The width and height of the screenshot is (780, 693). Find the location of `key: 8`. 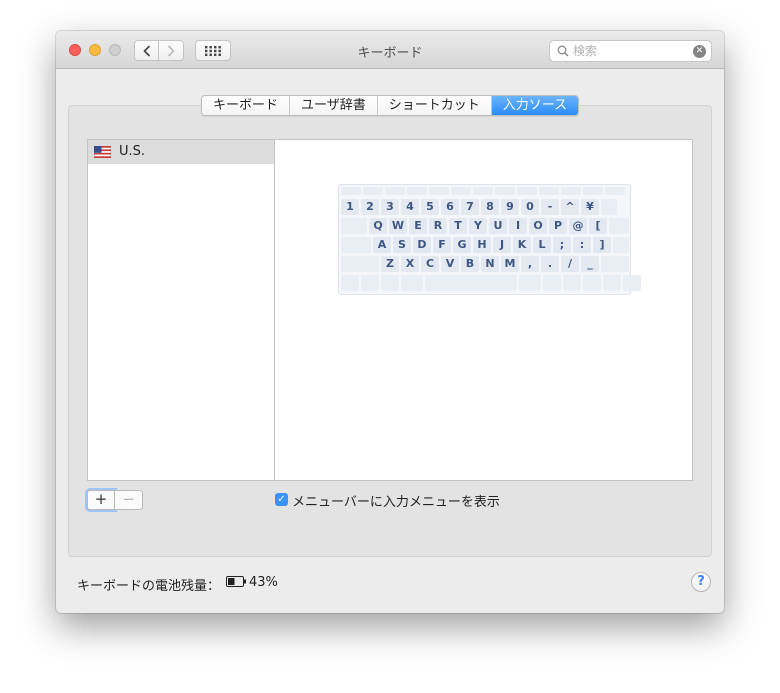

key: 8 is located at coordinates (490, 207).